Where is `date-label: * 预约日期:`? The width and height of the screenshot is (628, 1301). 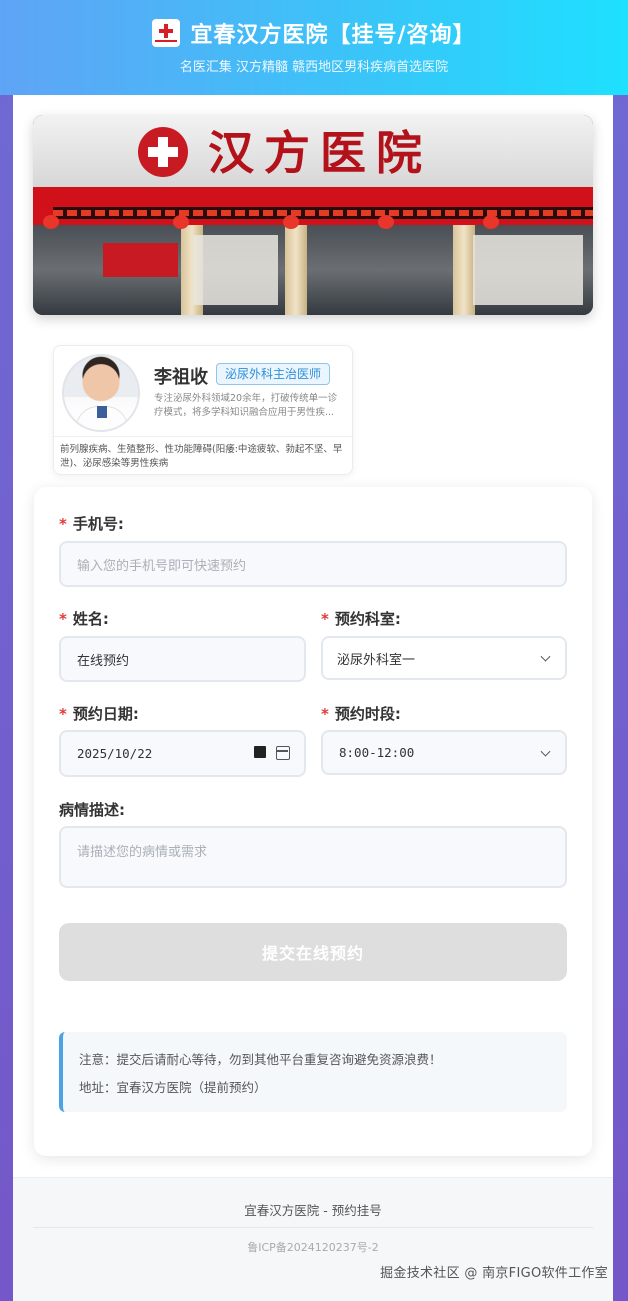
date-label: * 预约日期: is located at coordinates (99, 714).